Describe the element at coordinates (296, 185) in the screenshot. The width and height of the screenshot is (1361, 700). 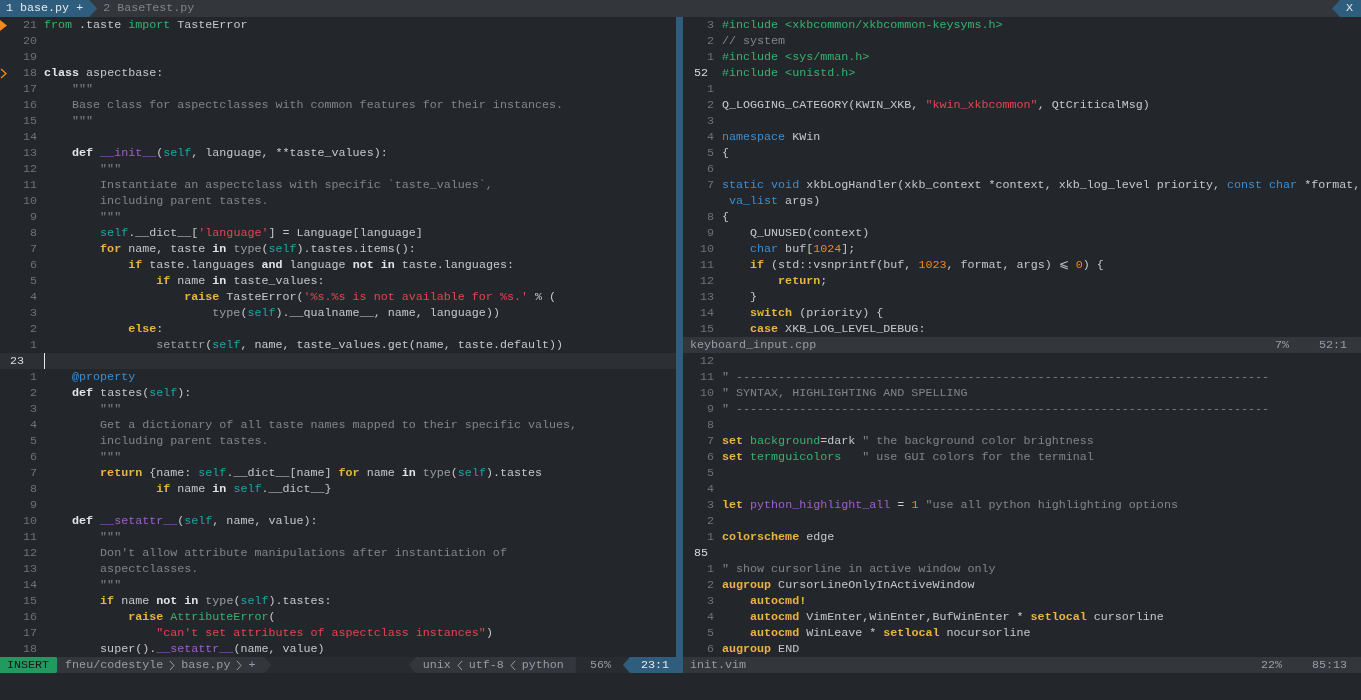
I see `code-line: Instantiate an aspectclass with specific `taste_values`,` at that location.